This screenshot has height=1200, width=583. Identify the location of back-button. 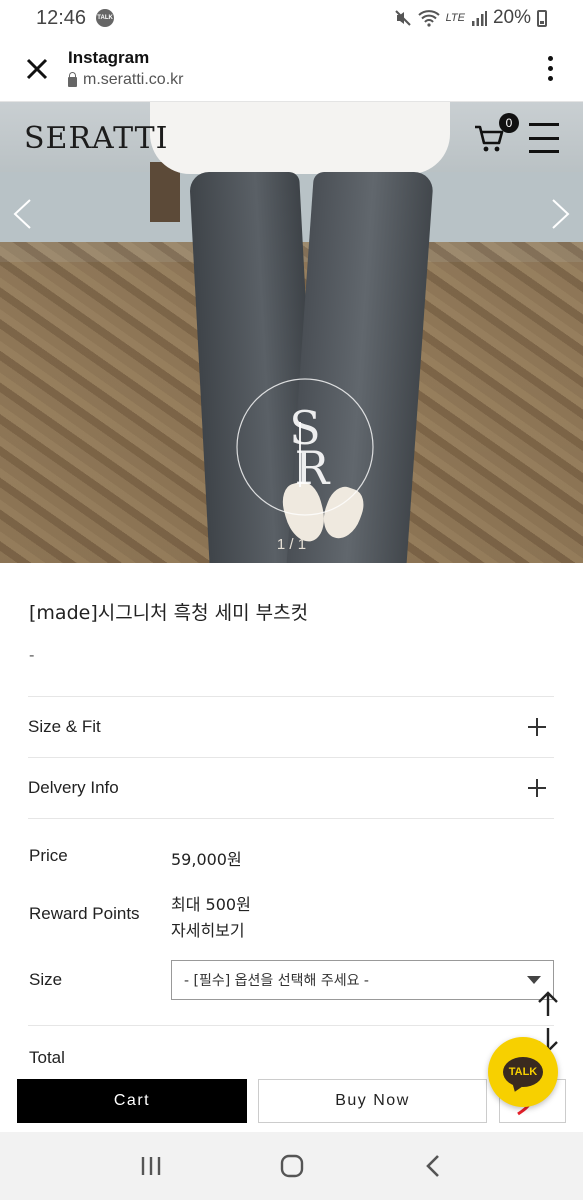
(433, 1166).